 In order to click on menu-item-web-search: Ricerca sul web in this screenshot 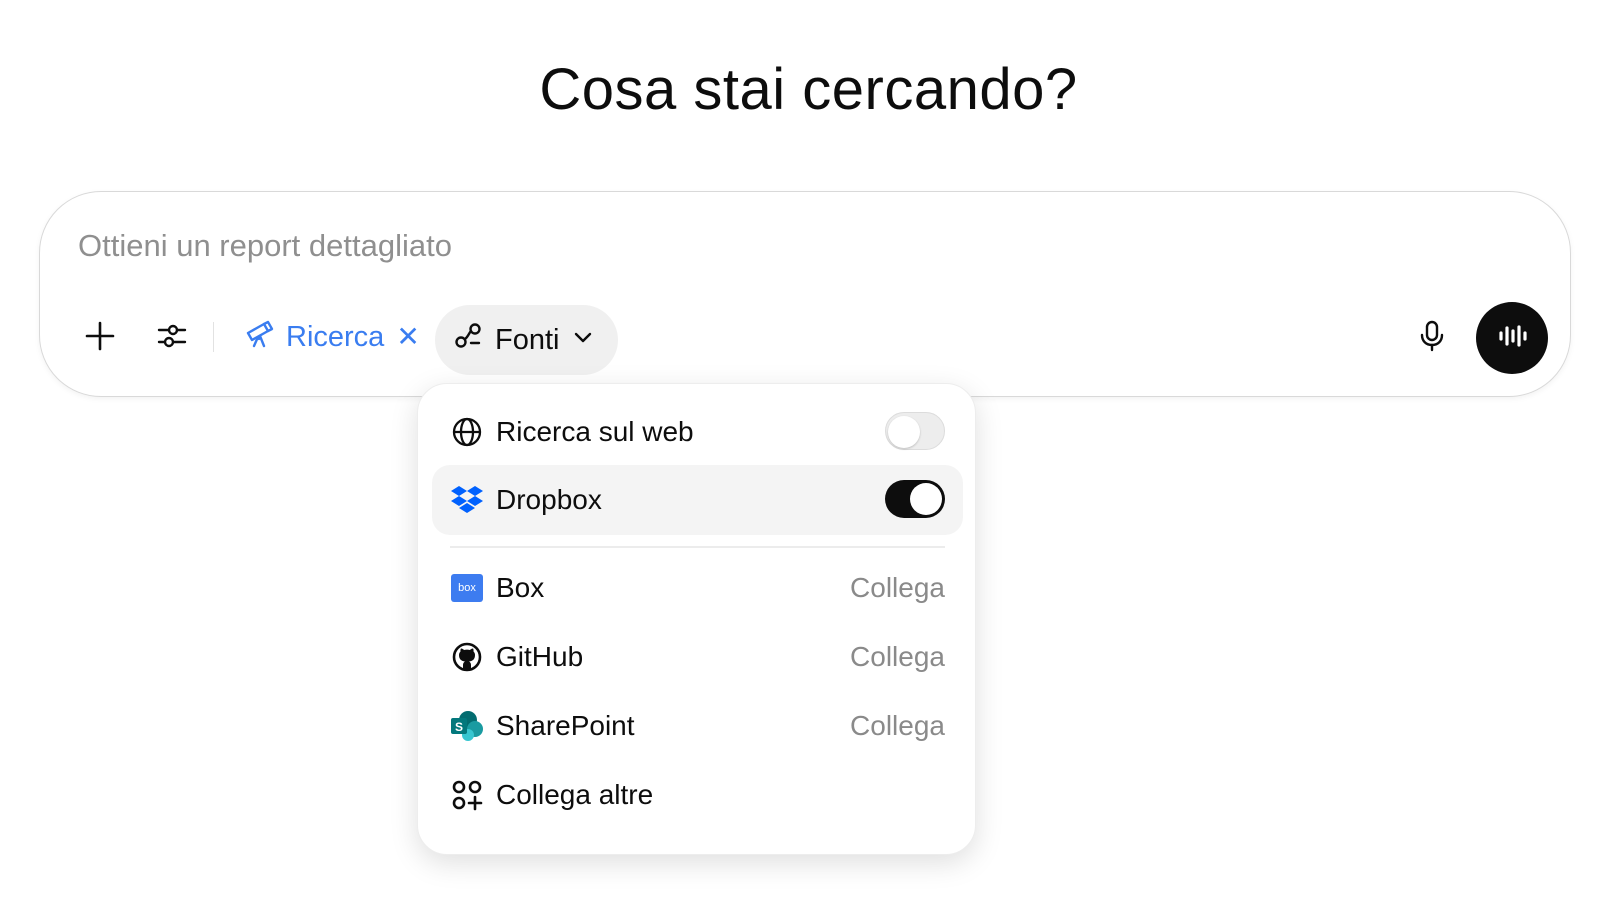, I will do `click(697, 432)`.